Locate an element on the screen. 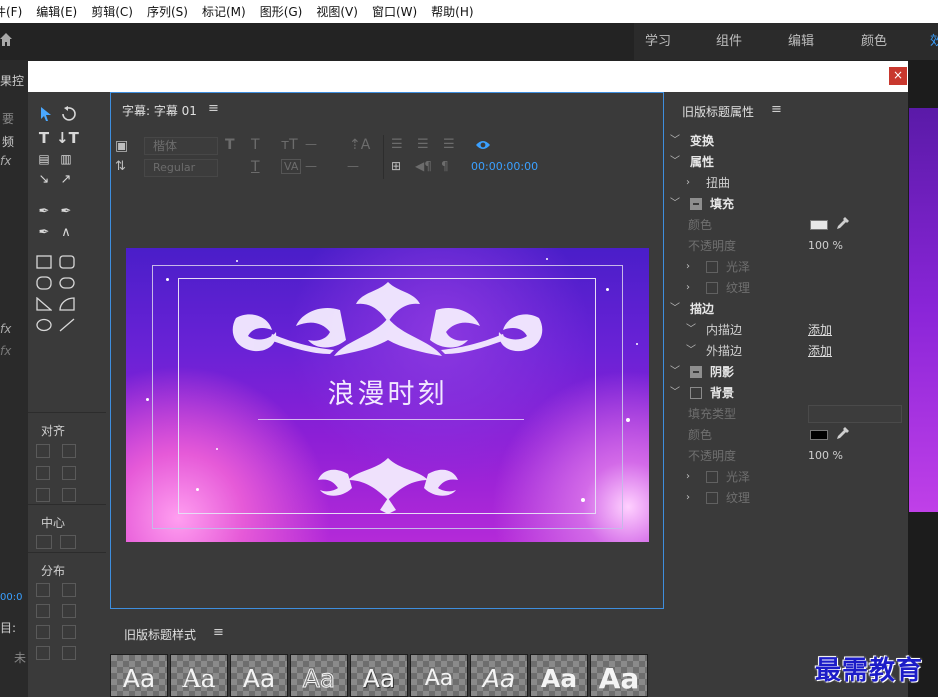 The image size is (938, 697). menu-window: 窗口(W) is located at coordinates (394, 11).